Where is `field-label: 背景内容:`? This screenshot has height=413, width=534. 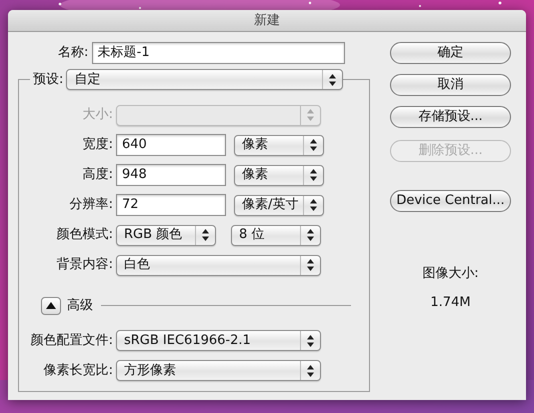
field-label: 背景内容: is located at coordinates (84, 265).